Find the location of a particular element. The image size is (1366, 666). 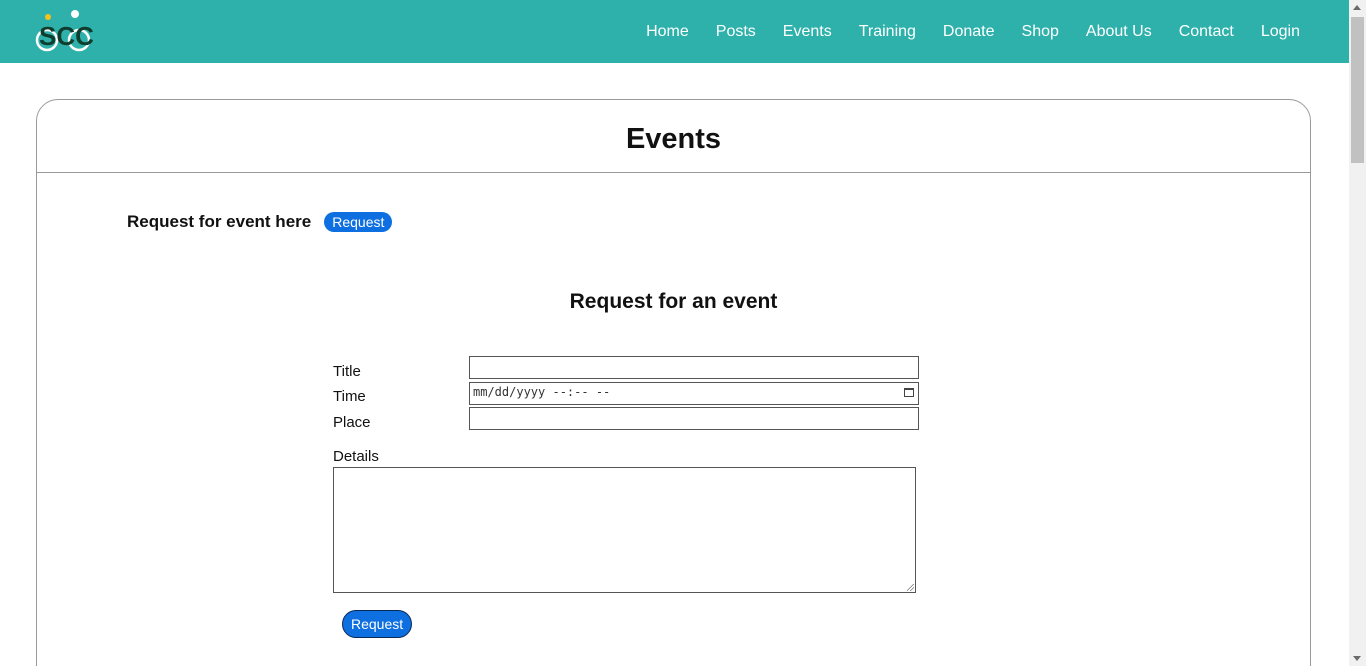

time-label: Time is located at coordinates (349, 396).